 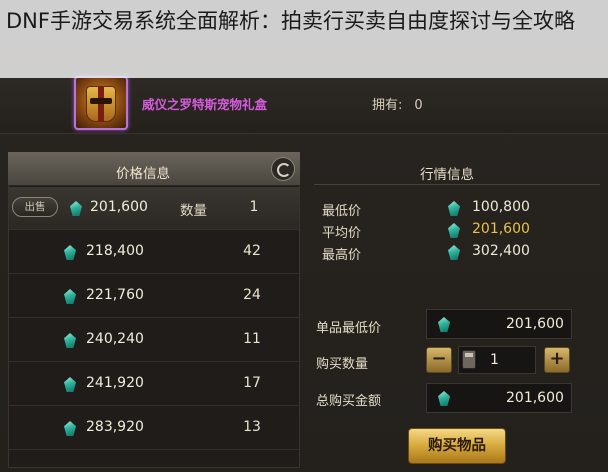 What do you see at coordinates (501, 207) in the screenshot?
I see `lowest-price-value: 100,800` at bounding box center [501, 207].